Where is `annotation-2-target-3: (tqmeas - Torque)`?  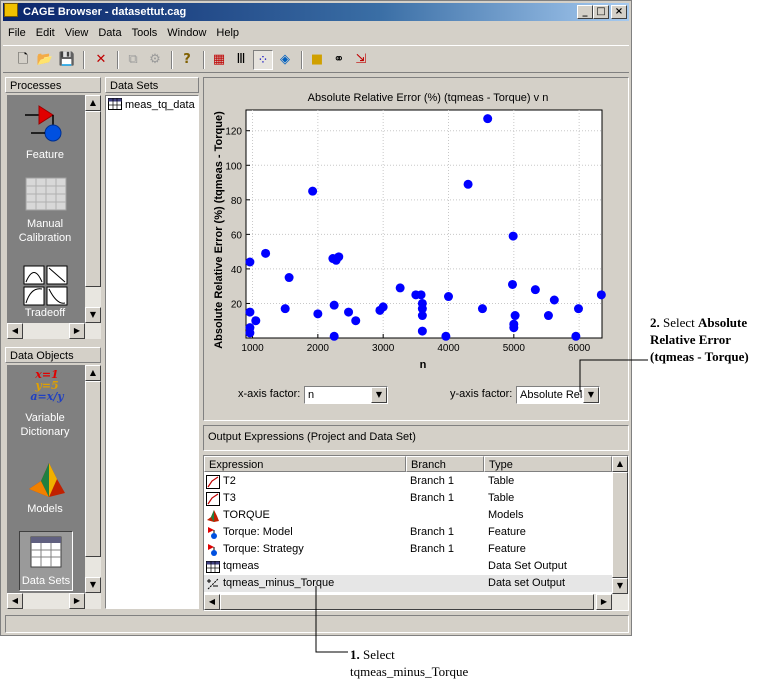 annotation-2-target-3: (tqmeas - Torque) is located at coordinates (699, 356).